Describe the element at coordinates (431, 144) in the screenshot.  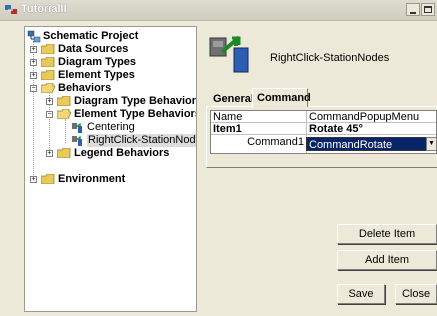
I see `chevron-down-icon: ▼` at that location.